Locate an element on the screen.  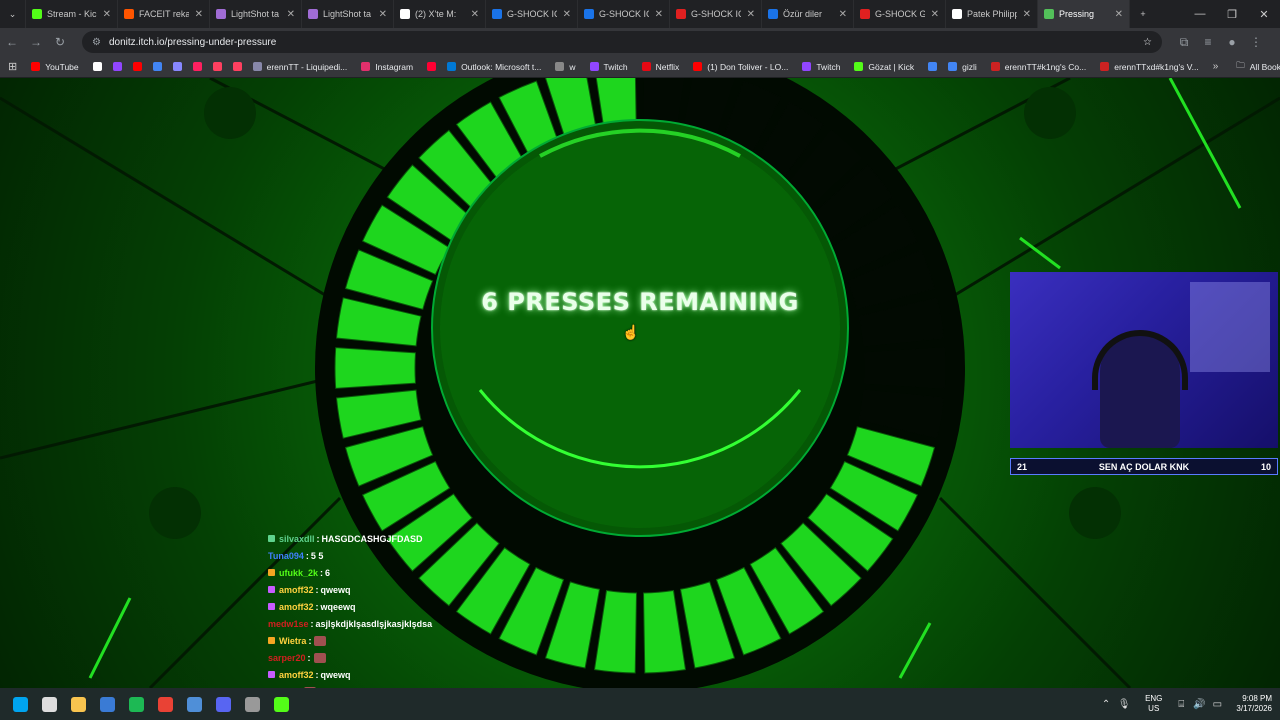
caption-text: SEN AÇ DOLAR KNK is located at coordinates (1144, 466).